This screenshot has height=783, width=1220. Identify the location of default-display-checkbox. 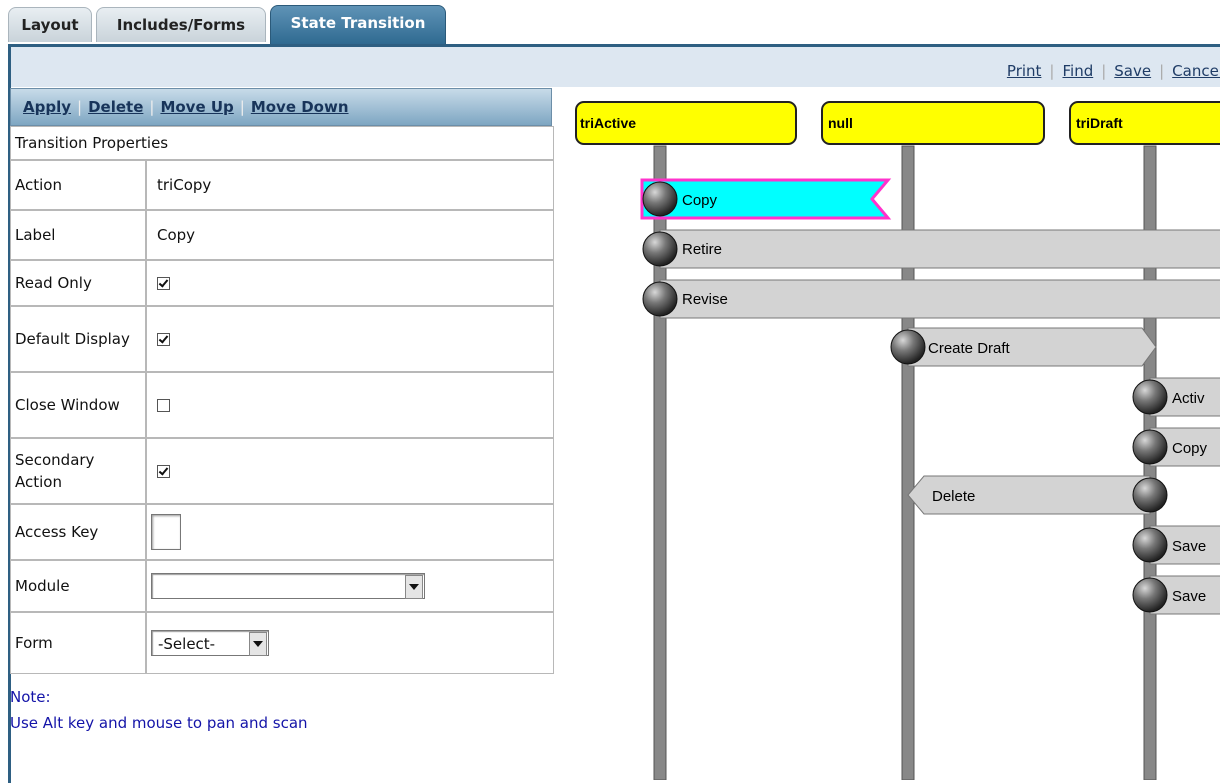
(163, 339).